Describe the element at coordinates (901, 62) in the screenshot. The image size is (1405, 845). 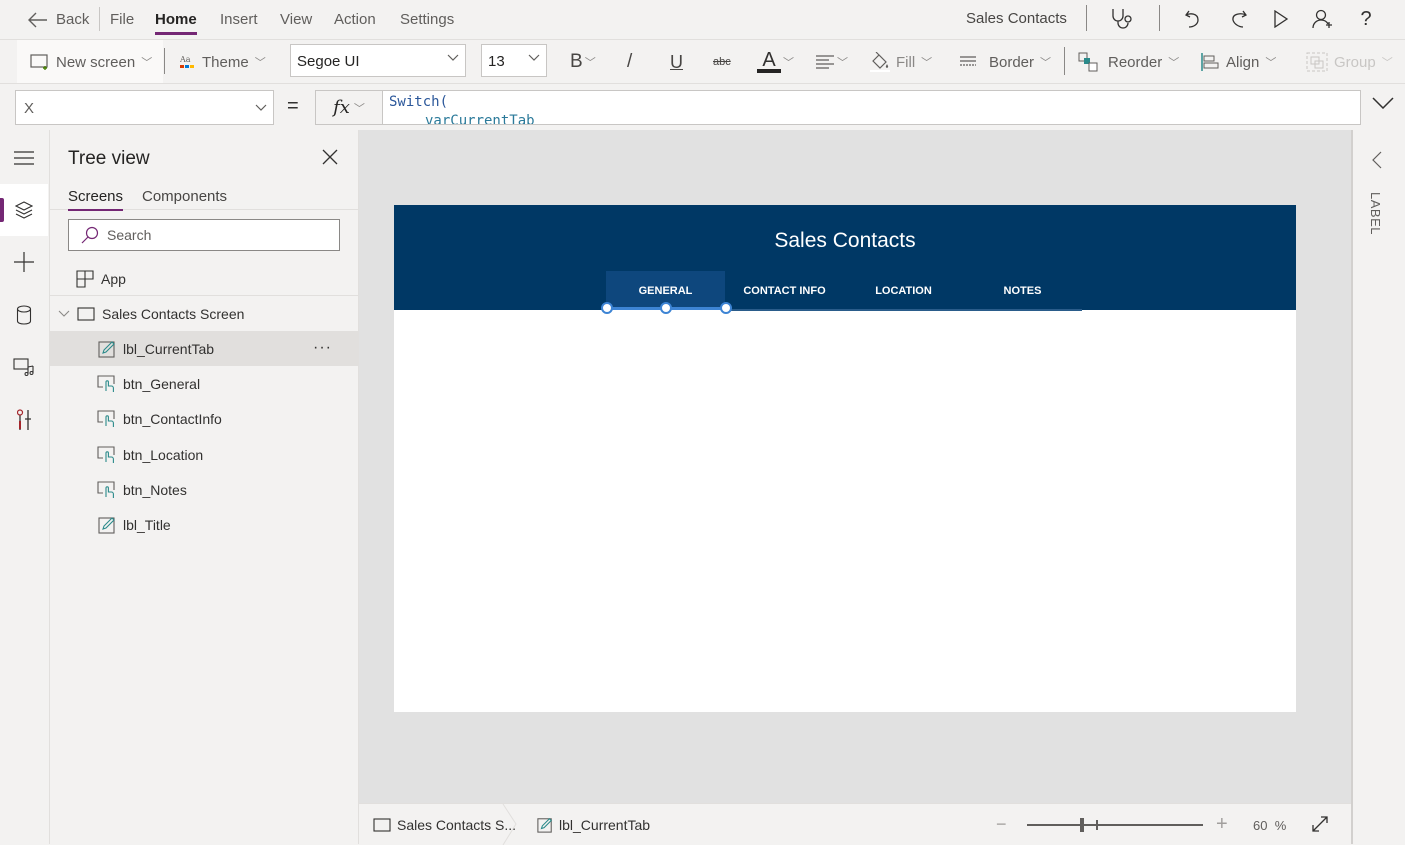
I see `fill-button: Fill ﹀` at that location.